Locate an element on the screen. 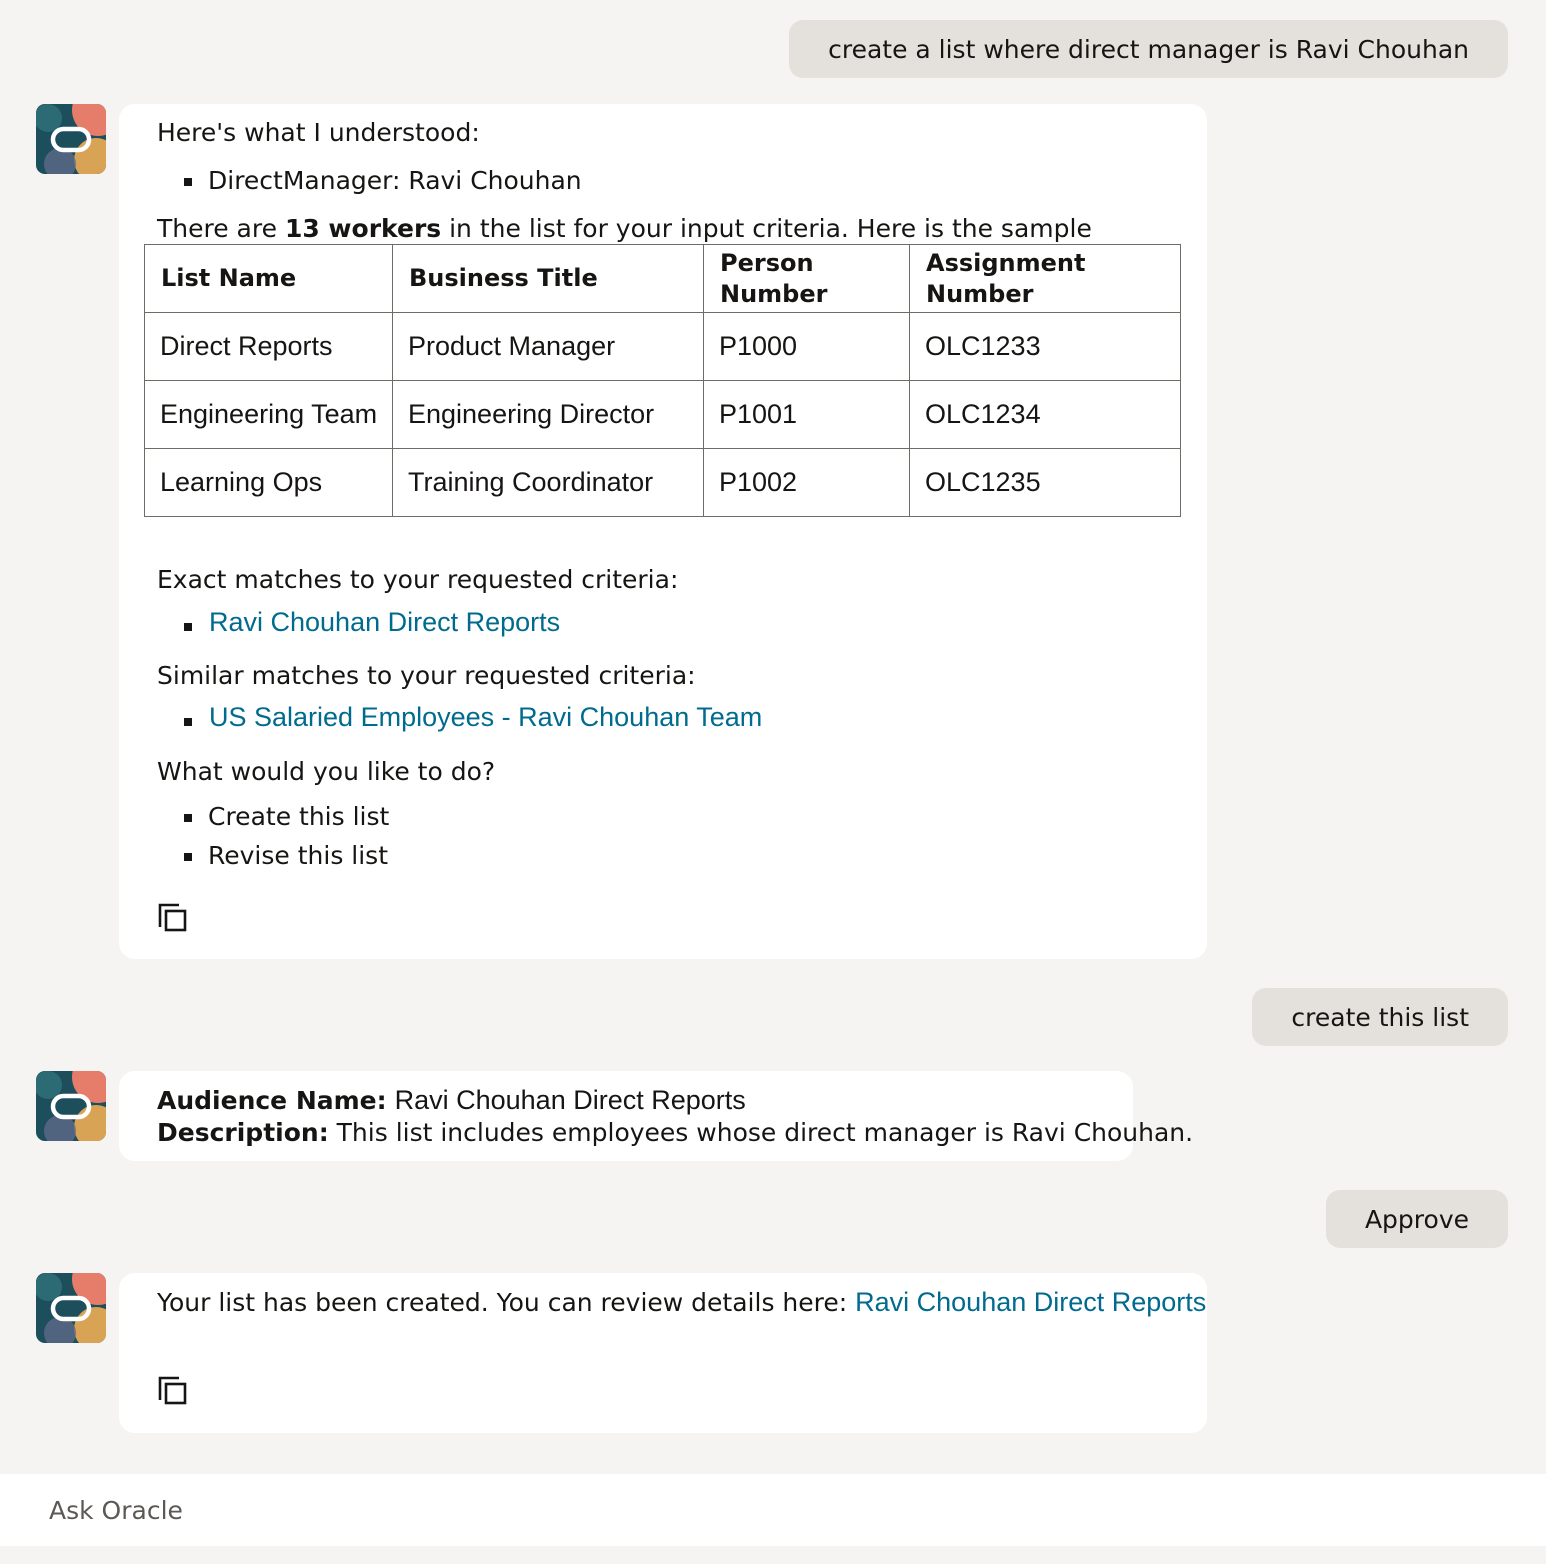  action-revise-list: Revise this list is located at coordinates (298, 855).